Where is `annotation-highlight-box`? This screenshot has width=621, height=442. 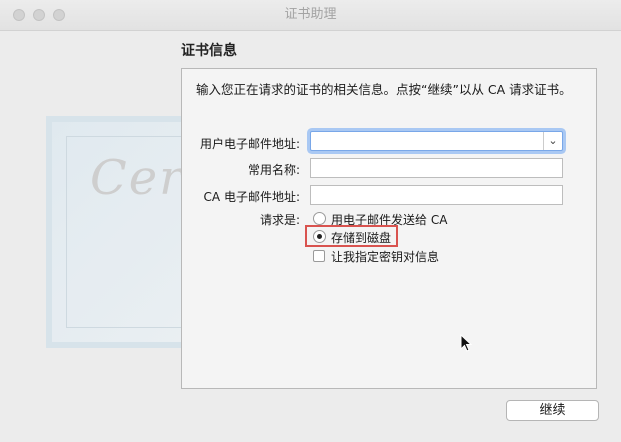 annotation-highlight-box is located at coordinates (351, 236).